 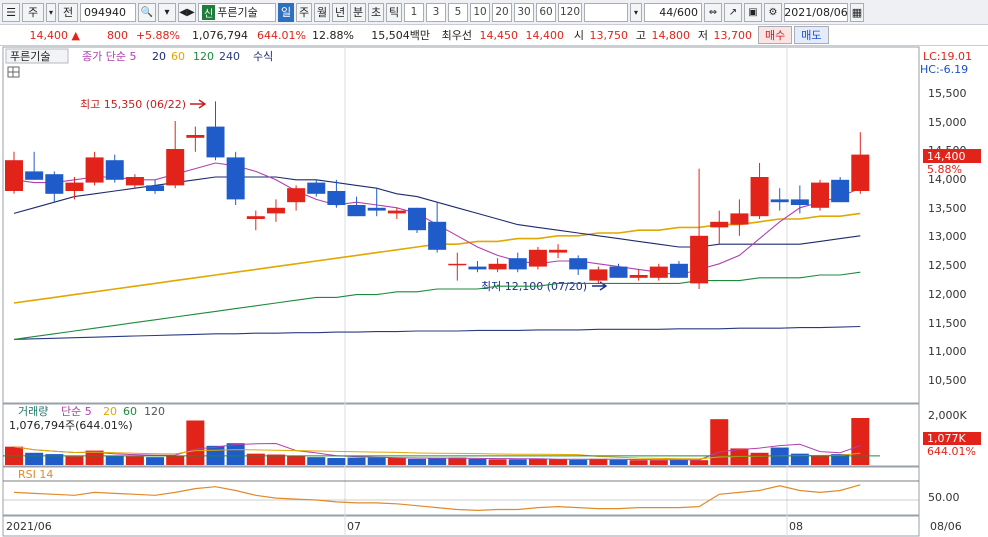 What do you see at coordinates (461, 526) in the screenshot?
I see `x-axis-frame` at bounding box center [461, 526].